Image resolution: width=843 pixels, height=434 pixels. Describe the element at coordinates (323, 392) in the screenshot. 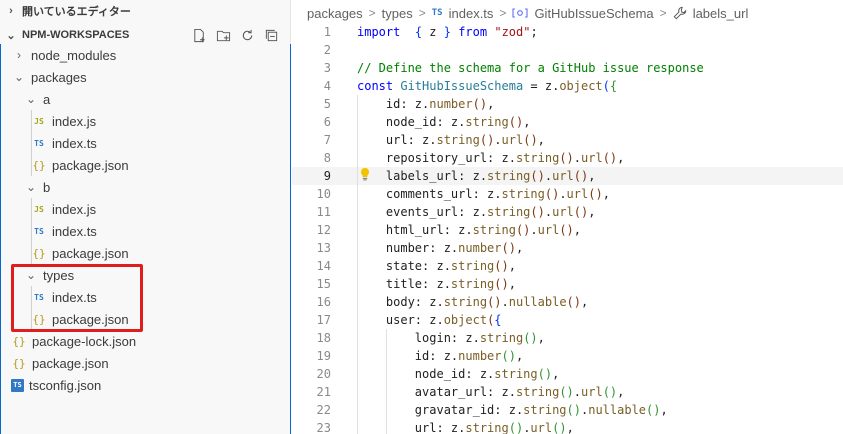

I see `line-number: 21` at that location.